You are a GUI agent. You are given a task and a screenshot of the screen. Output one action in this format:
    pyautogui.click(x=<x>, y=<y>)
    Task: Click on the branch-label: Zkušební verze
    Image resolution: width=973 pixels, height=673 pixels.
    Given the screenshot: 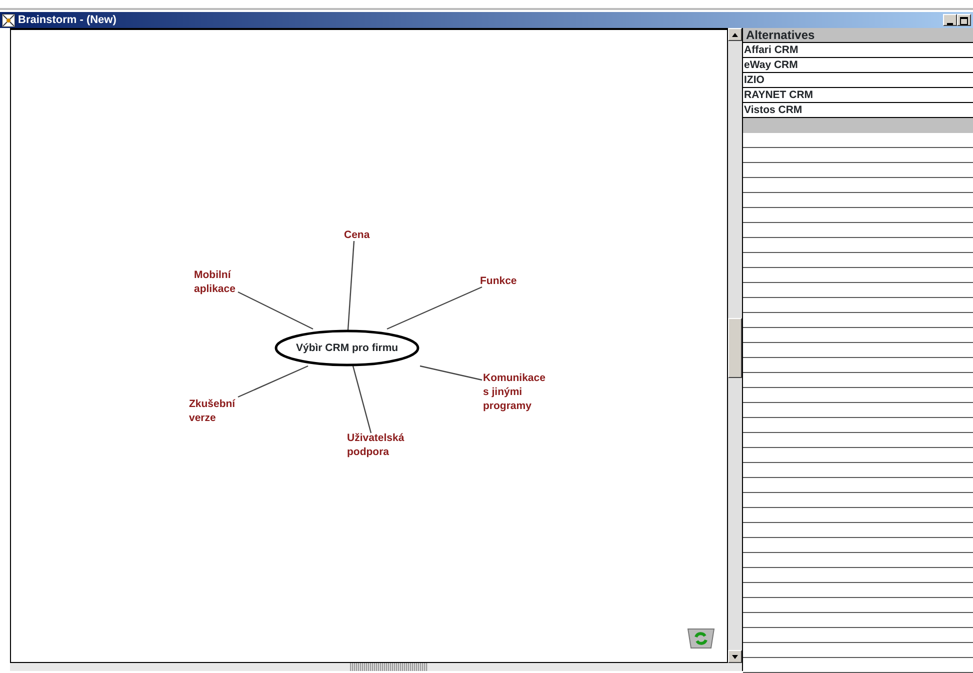 What is the action you would take?
    pyautogui.click(x=212, y=411)
    